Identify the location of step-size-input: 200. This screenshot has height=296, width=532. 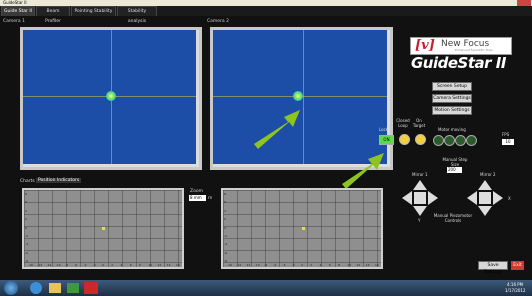
(454, 170).